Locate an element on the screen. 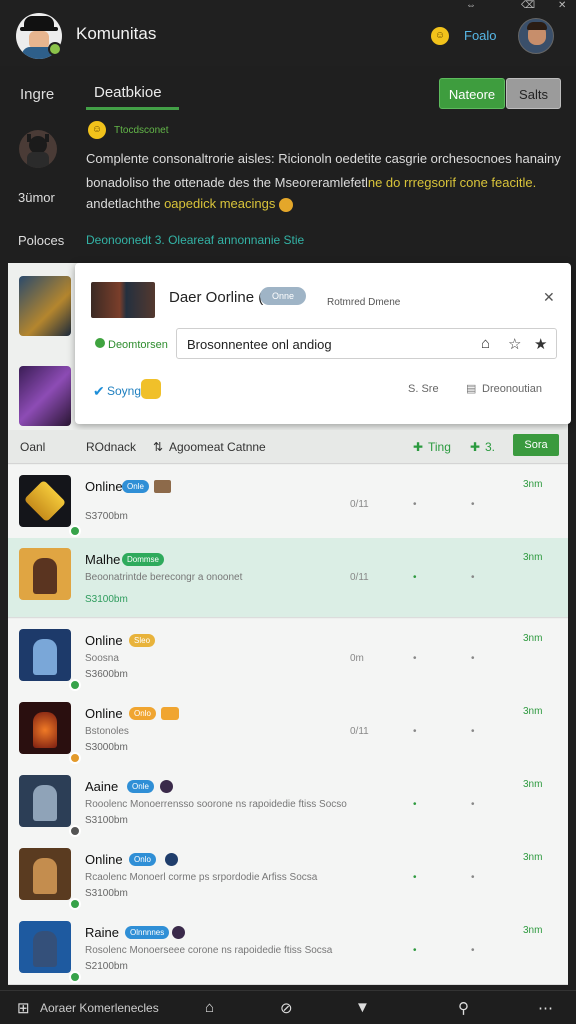 This screenshot has width=576, height=1024. search-input: Brosonnentee onl andiog ⌂ ☆ ★ is located at coordinates (366, 343).